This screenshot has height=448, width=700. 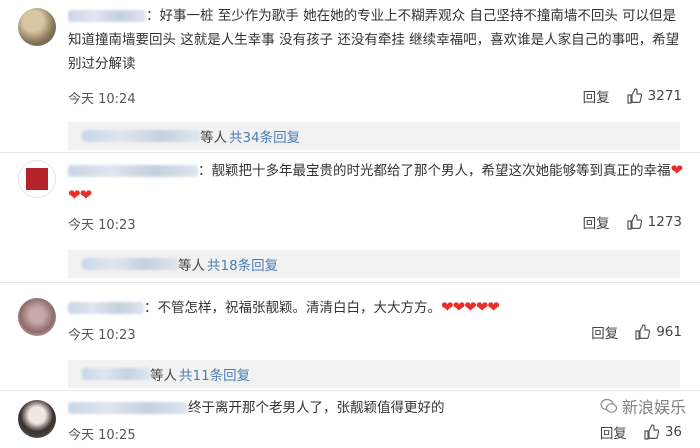 What do you see at coordinates (102, 99) in the screenshot?
I see `timestamp: 今天 10:24` at bounding box center [102, 99].